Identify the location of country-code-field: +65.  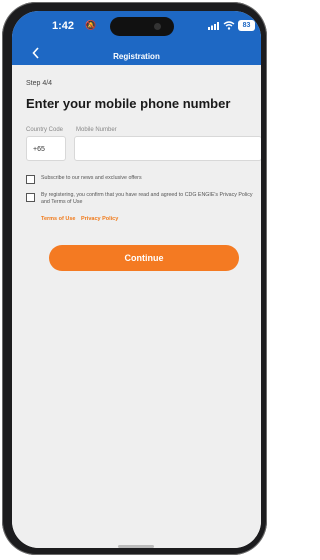
(46, 148).